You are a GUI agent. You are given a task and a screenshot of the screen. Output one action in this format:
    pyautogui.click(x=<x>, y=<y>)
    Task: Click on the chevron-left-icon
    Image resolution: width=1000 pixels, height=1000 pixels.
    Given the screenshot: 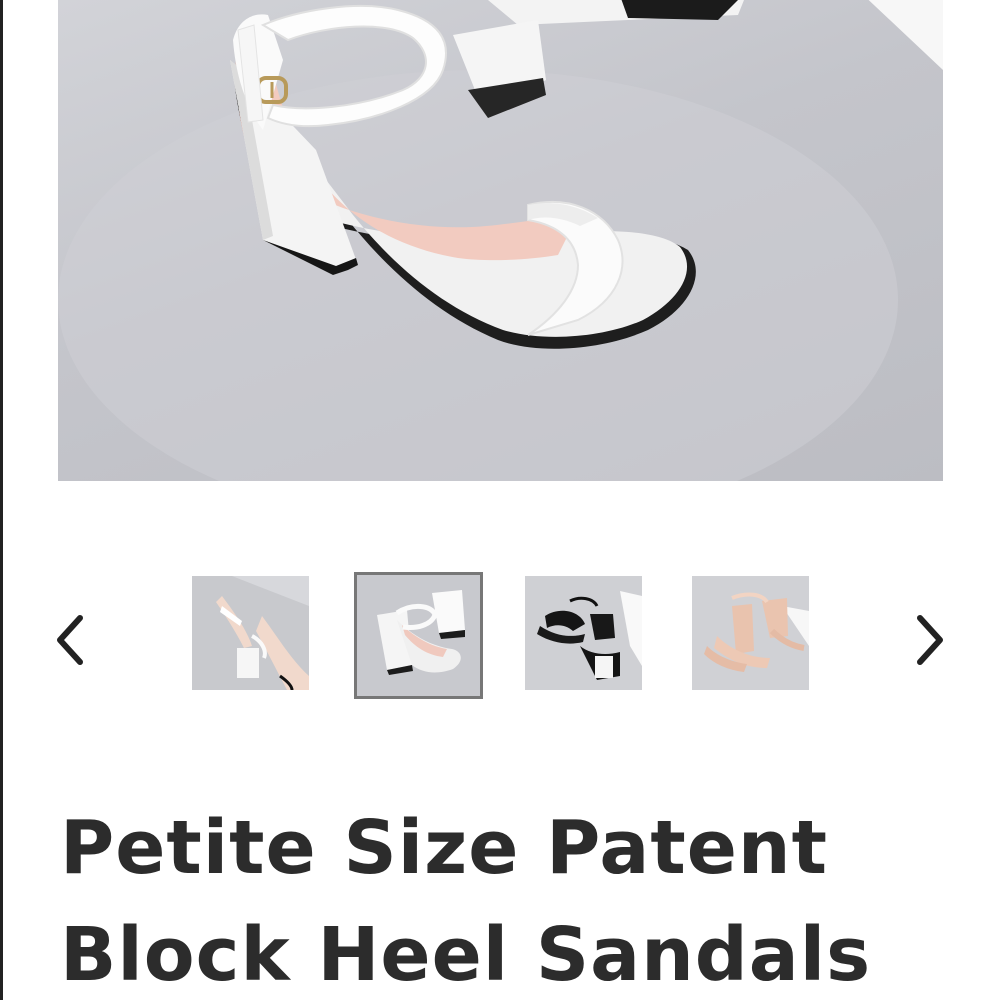 What is the action you would take?
    pyautogui.click(x=70, y=640)
    